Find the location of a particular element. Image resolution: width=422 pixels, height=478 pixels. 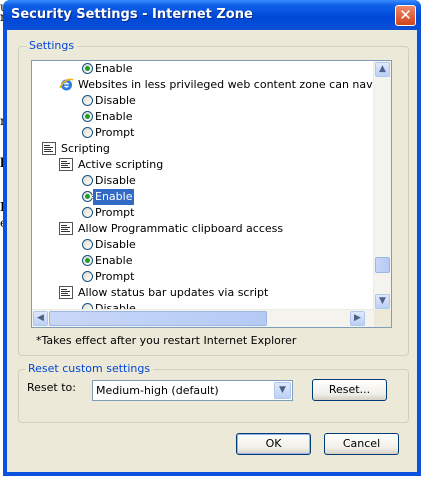

scroll-up-icon: ▲ is located at coordinates (382, 69).